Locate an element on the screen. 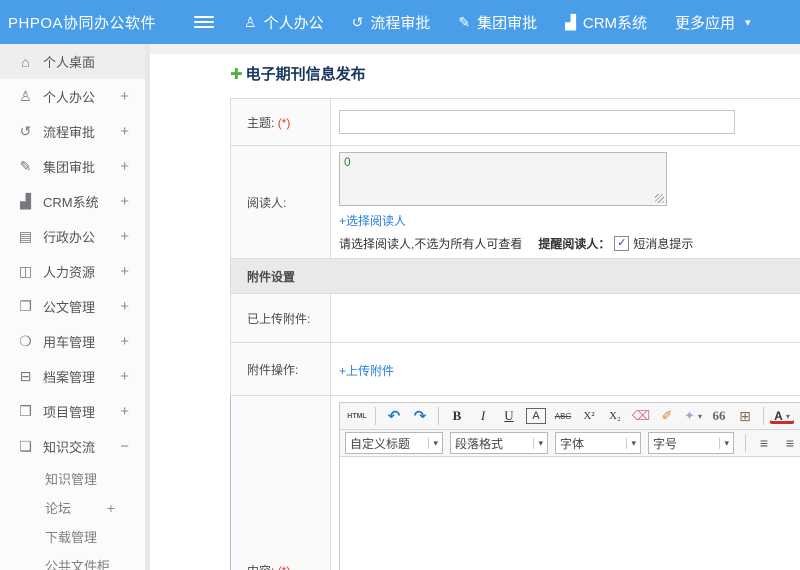 The image size is (800, 570). sidebar-item-document-management: ❐ 公文管理 + is located at coordinates (72, 306).